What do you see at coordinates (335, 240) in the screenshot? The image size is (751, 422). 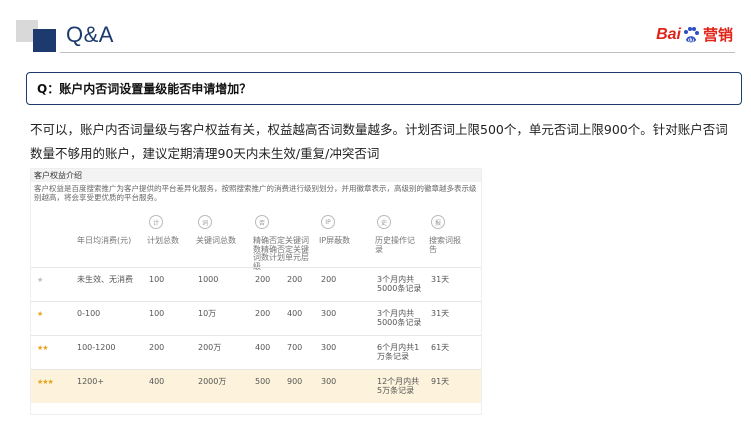 I see `col-header-ip: IP屏蔽数` at bounding box center [335, 240].